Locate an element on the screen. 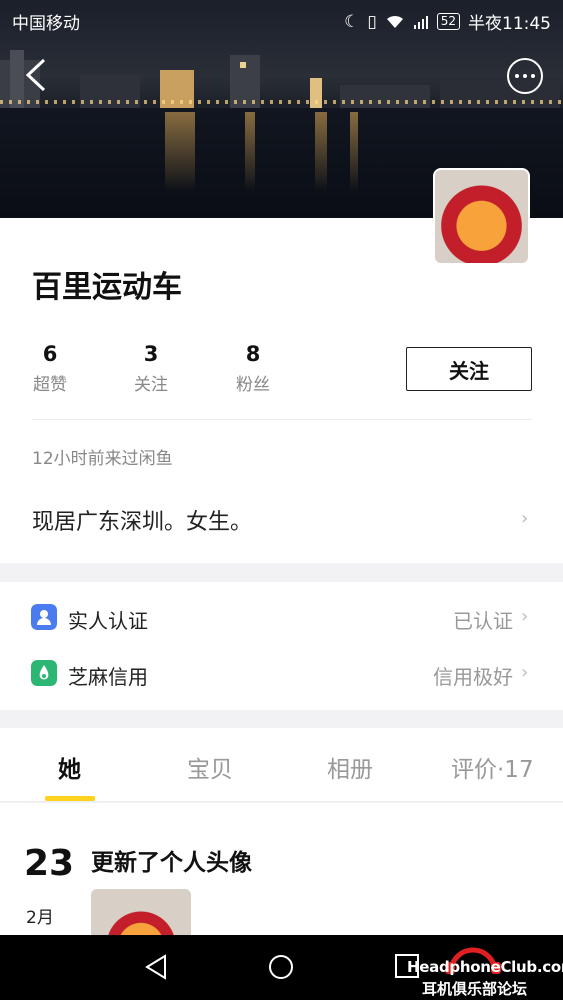 The height and width of the screenshot is (1000, 563). feed-title: 更新了个人头像 is located at coordinates (171, 863).